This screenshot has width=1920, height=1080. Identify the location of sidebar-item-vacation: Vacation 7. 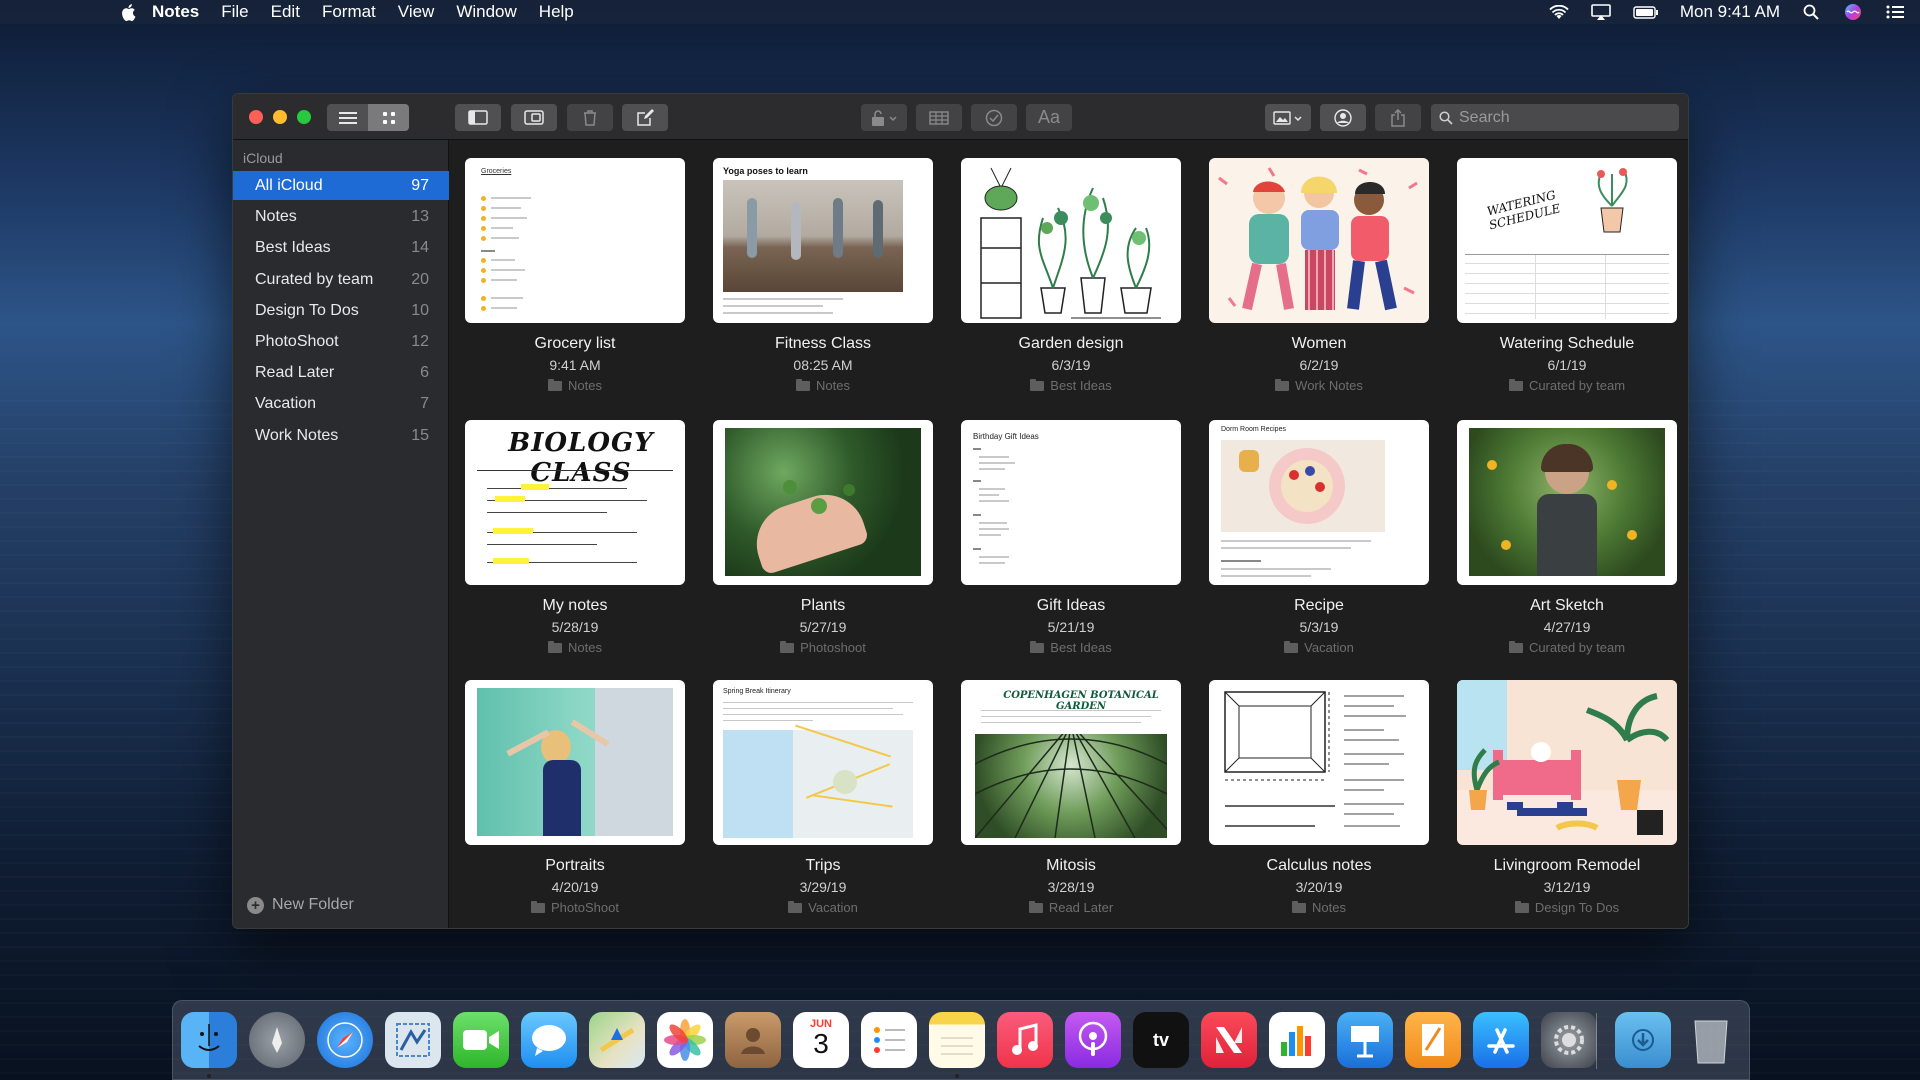
(341, 403).